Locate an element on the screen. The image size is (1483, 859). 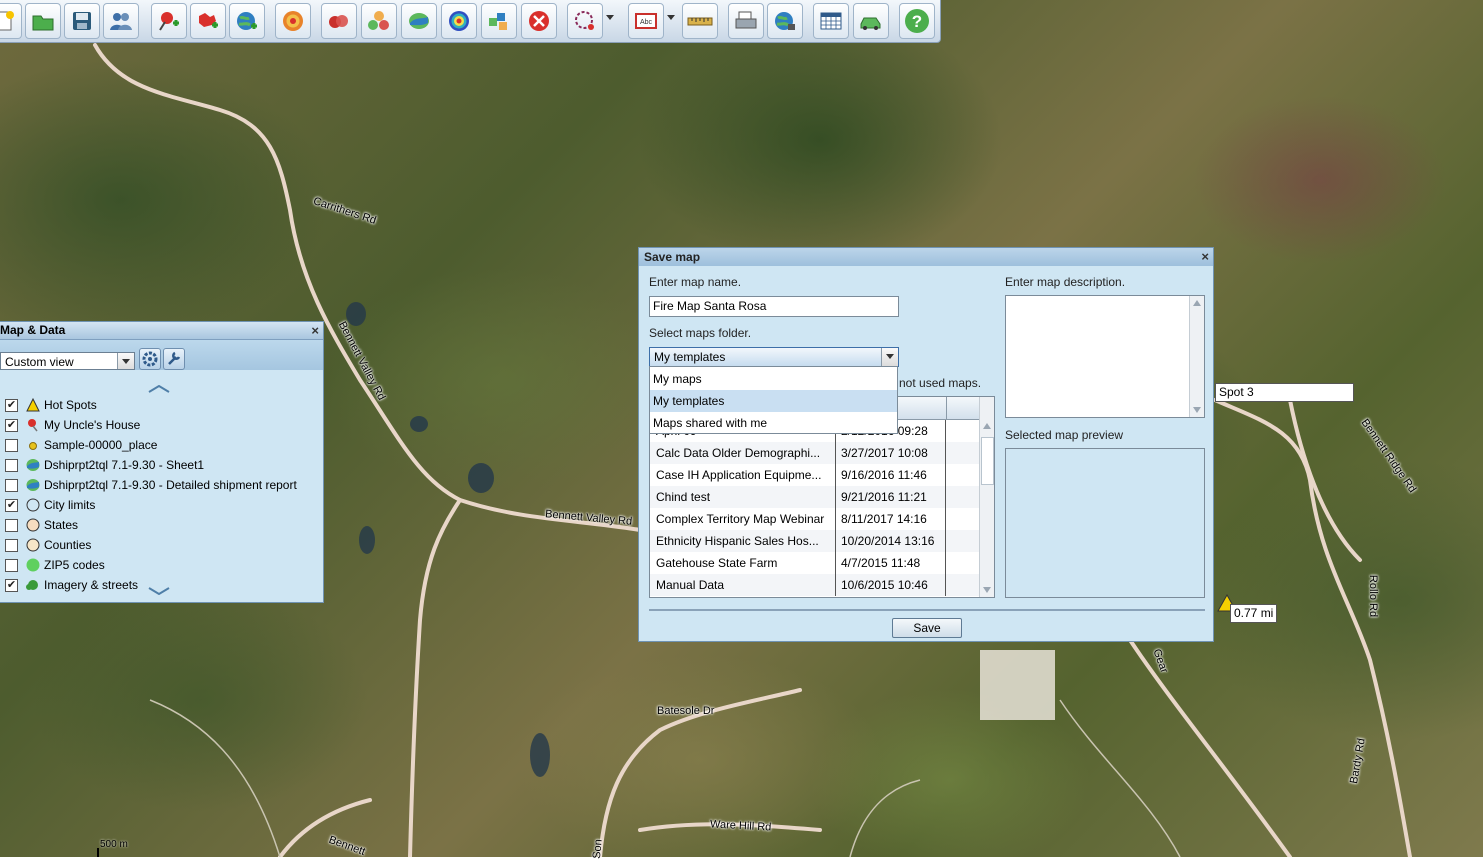
shape-map-button is located at coordinates (419, 21).